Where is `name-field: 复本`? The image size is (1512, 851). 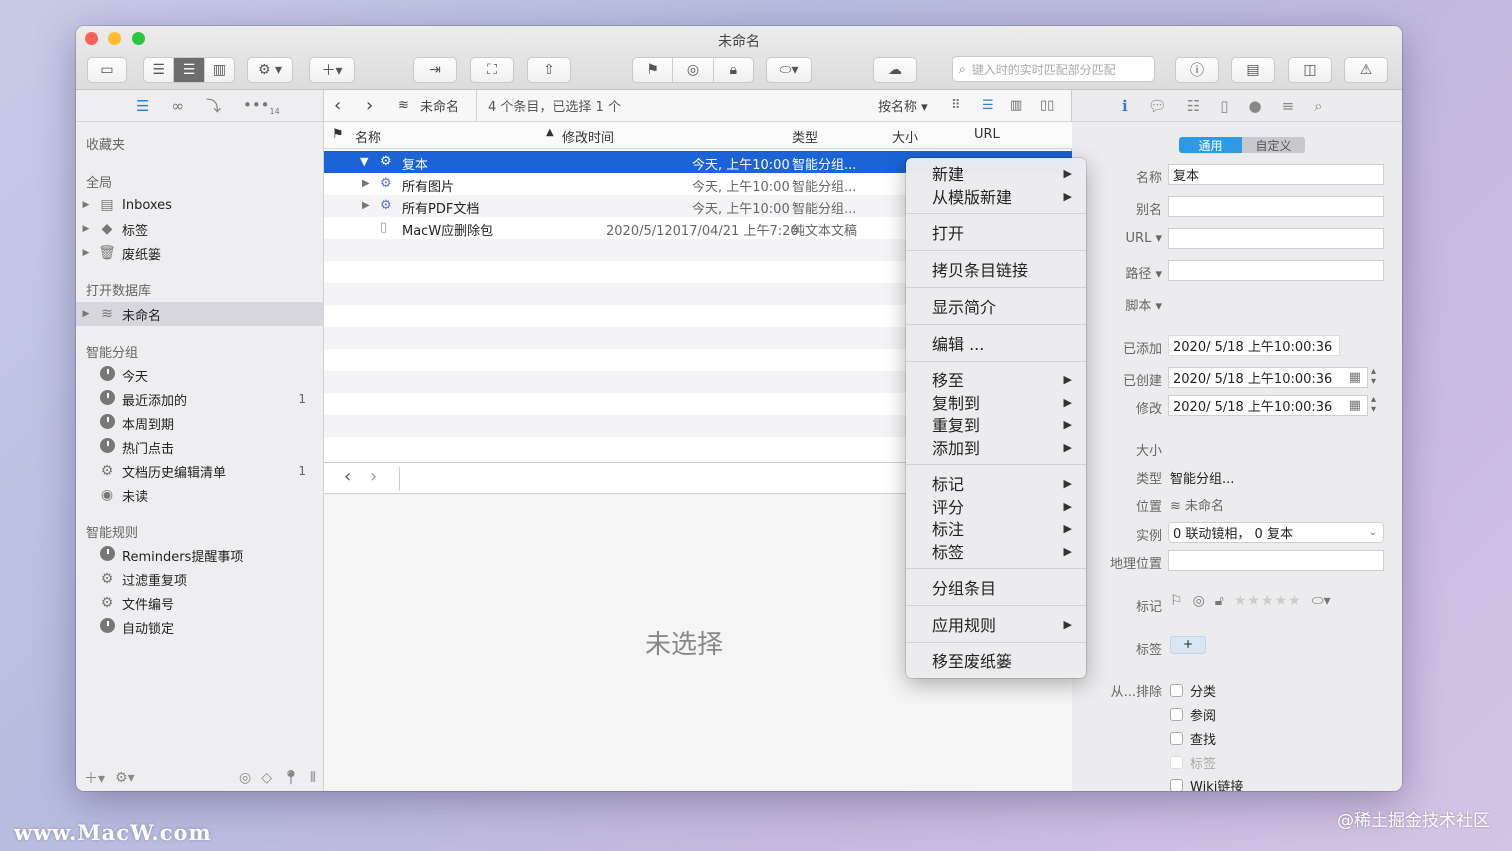
name-field: 复本 is located at coordinates (1276, 174).